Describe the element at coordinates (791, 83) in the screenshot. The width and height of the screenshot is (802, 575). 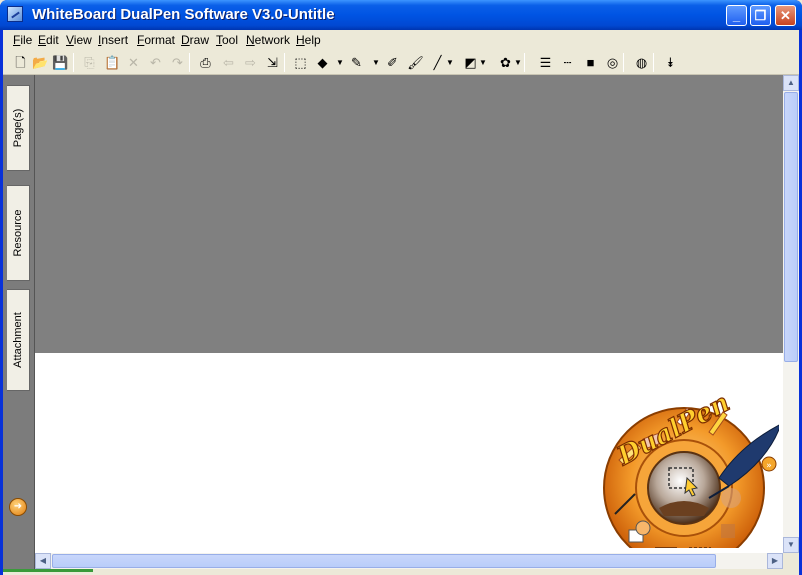
I see `scroll-up-arrow-icon: ▲` at that location.